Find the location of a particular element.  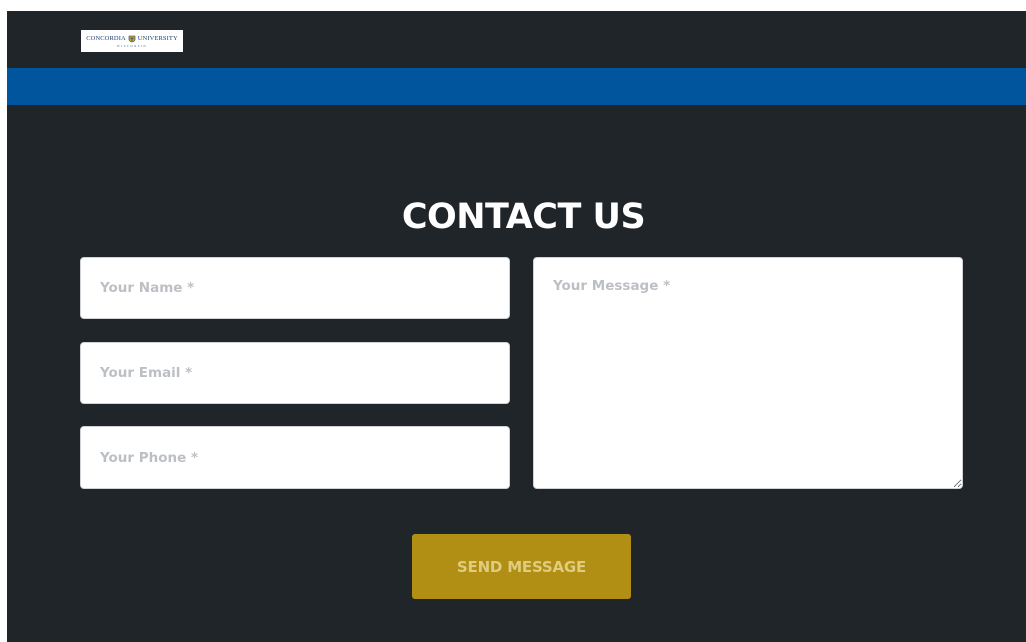

page-title: CONTACT US is located at coordinates (523, 217).